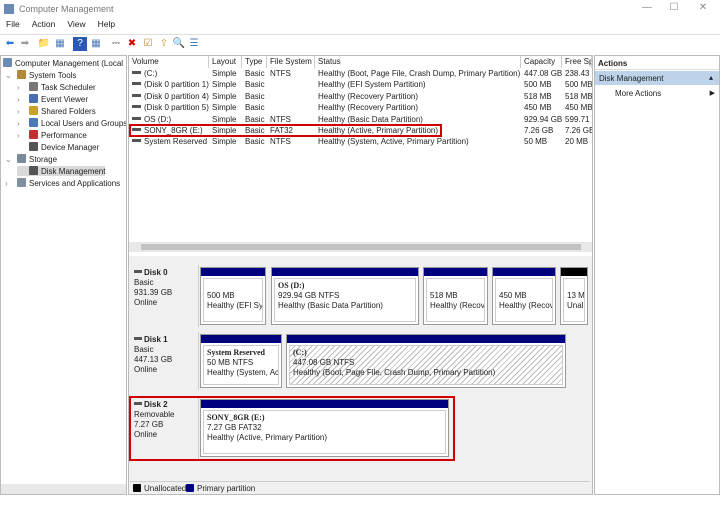 This screenshot has width=720, height=511. What do you see at coordinates (151, 73) in the screenshot?
I see `volume-label: (C:)` at bounding box center [151, 73].